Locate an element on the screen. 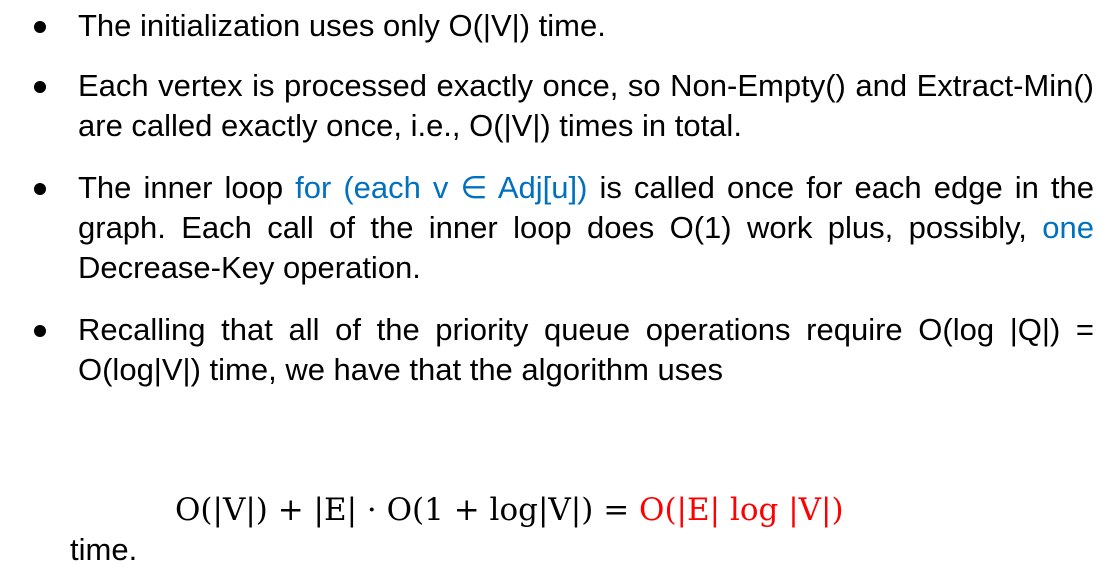  loop-highlight: for (each v ∈ Adj[u]) is located at coordinates (441, 187).